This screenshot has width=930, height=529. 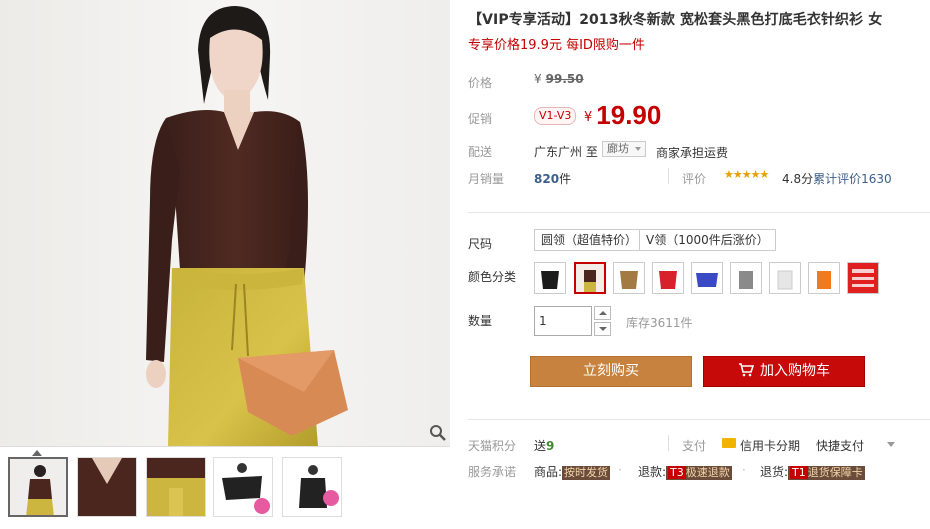 What do you see at coordinates (629, 278) in the screenshot?
I see `color-swatch-camel` at bounding box center [629, 278].